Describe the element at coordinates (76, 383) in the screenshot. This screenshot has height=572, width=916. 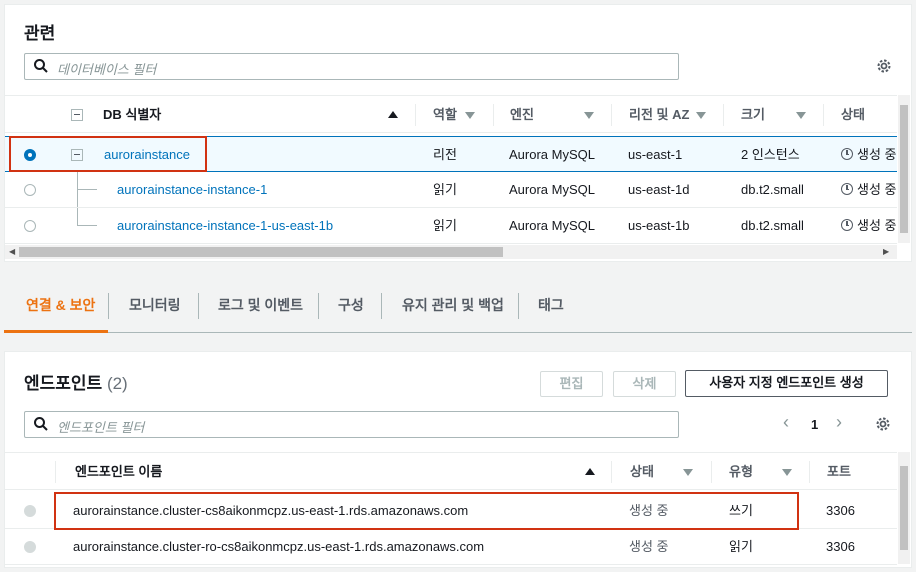
I see `endpoints-title: 엔드포인트 (2)` at that location.